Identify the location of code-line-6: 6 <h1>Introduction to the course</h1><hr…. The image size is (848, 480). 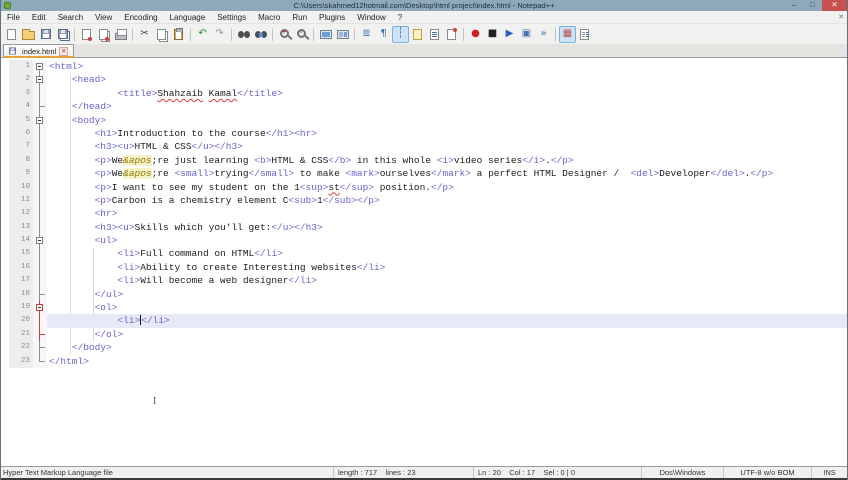
(424, 133).